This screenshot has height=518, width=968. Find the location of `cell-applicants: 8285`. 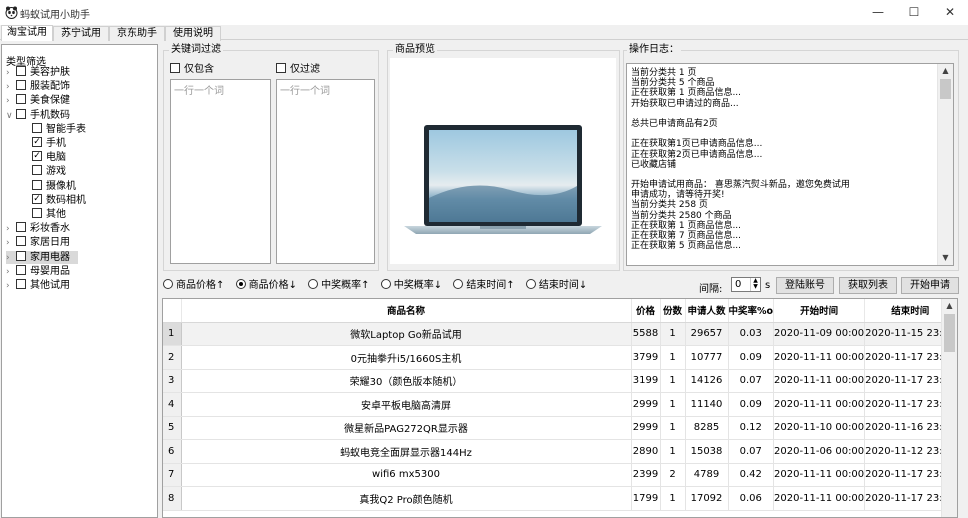

cell-applicants: 8285 is located at coordinates (707, 428).